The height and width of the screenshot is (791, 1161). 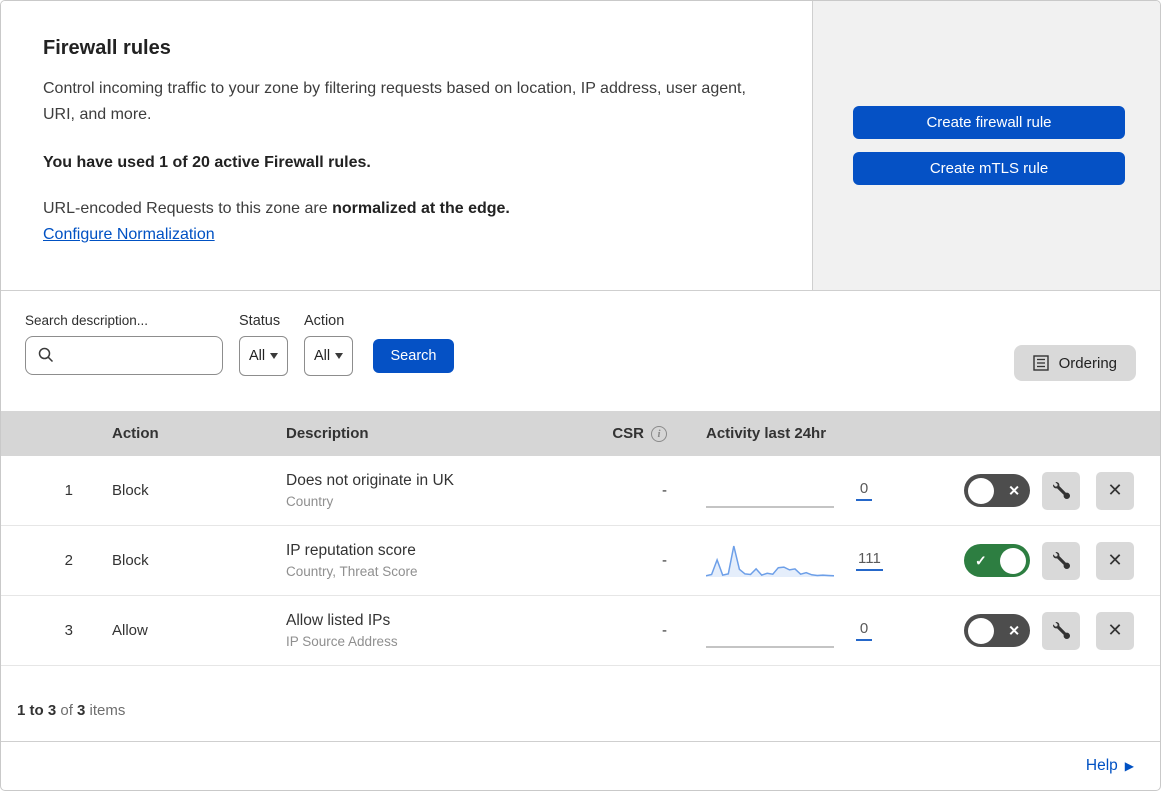 What do you see at coordinates (989, 122) in the screenshot?
I see `create-firewall-rule-button: Create firewall rule` at bounding box center [989, 122].